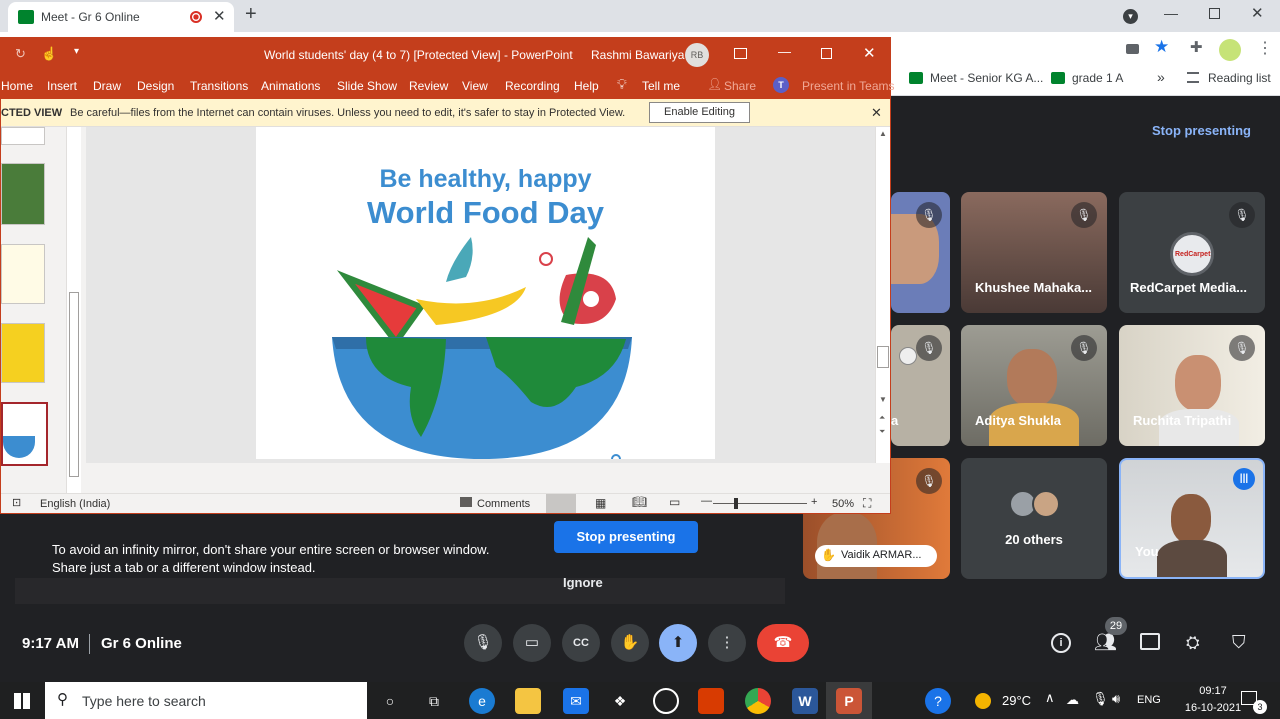  What do you see at coordinates (711, 701) in the screenshot?
I see `office-icon` at bounding box center [711, 701].